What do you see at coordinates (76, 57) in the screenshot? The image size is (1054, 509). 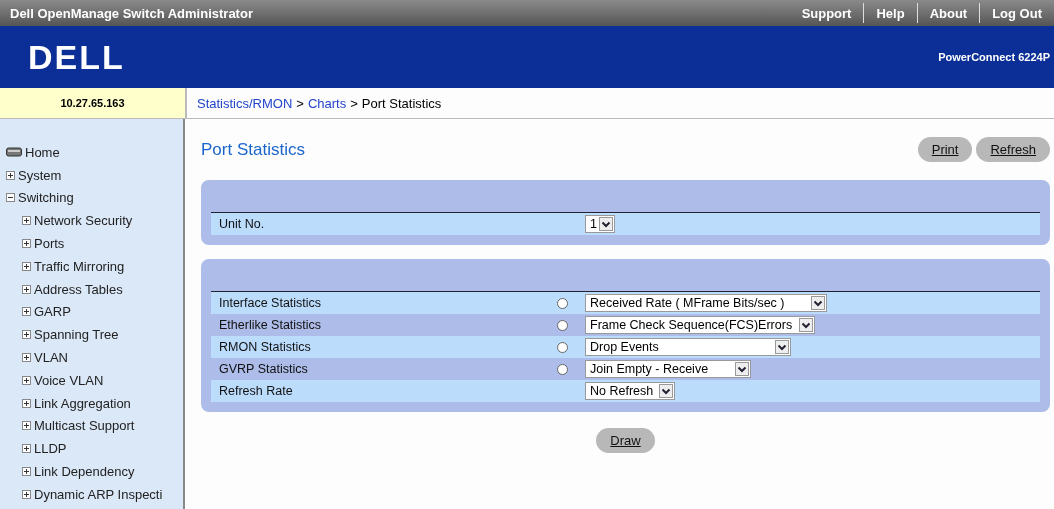 I see `dell-logo: DELL` at bounding box center [76, 57].